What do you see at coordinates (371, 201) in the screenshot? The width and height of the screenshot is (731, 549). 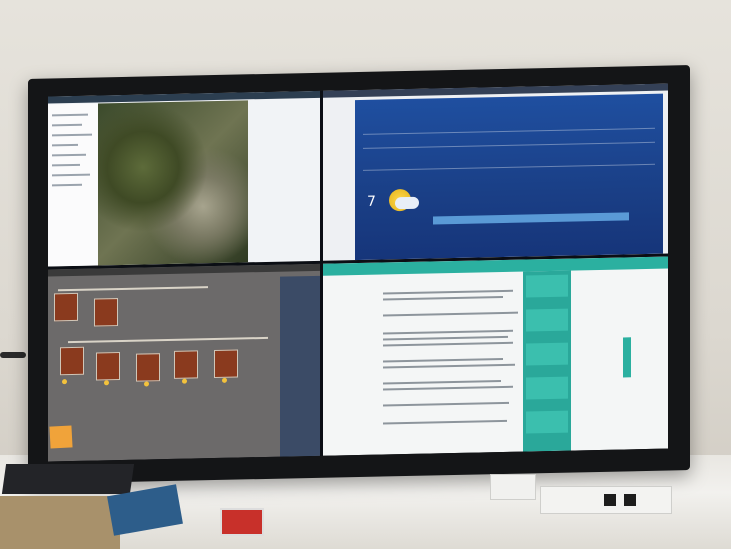 I see `temperature-value: 7` at bounding box center [371, 201].